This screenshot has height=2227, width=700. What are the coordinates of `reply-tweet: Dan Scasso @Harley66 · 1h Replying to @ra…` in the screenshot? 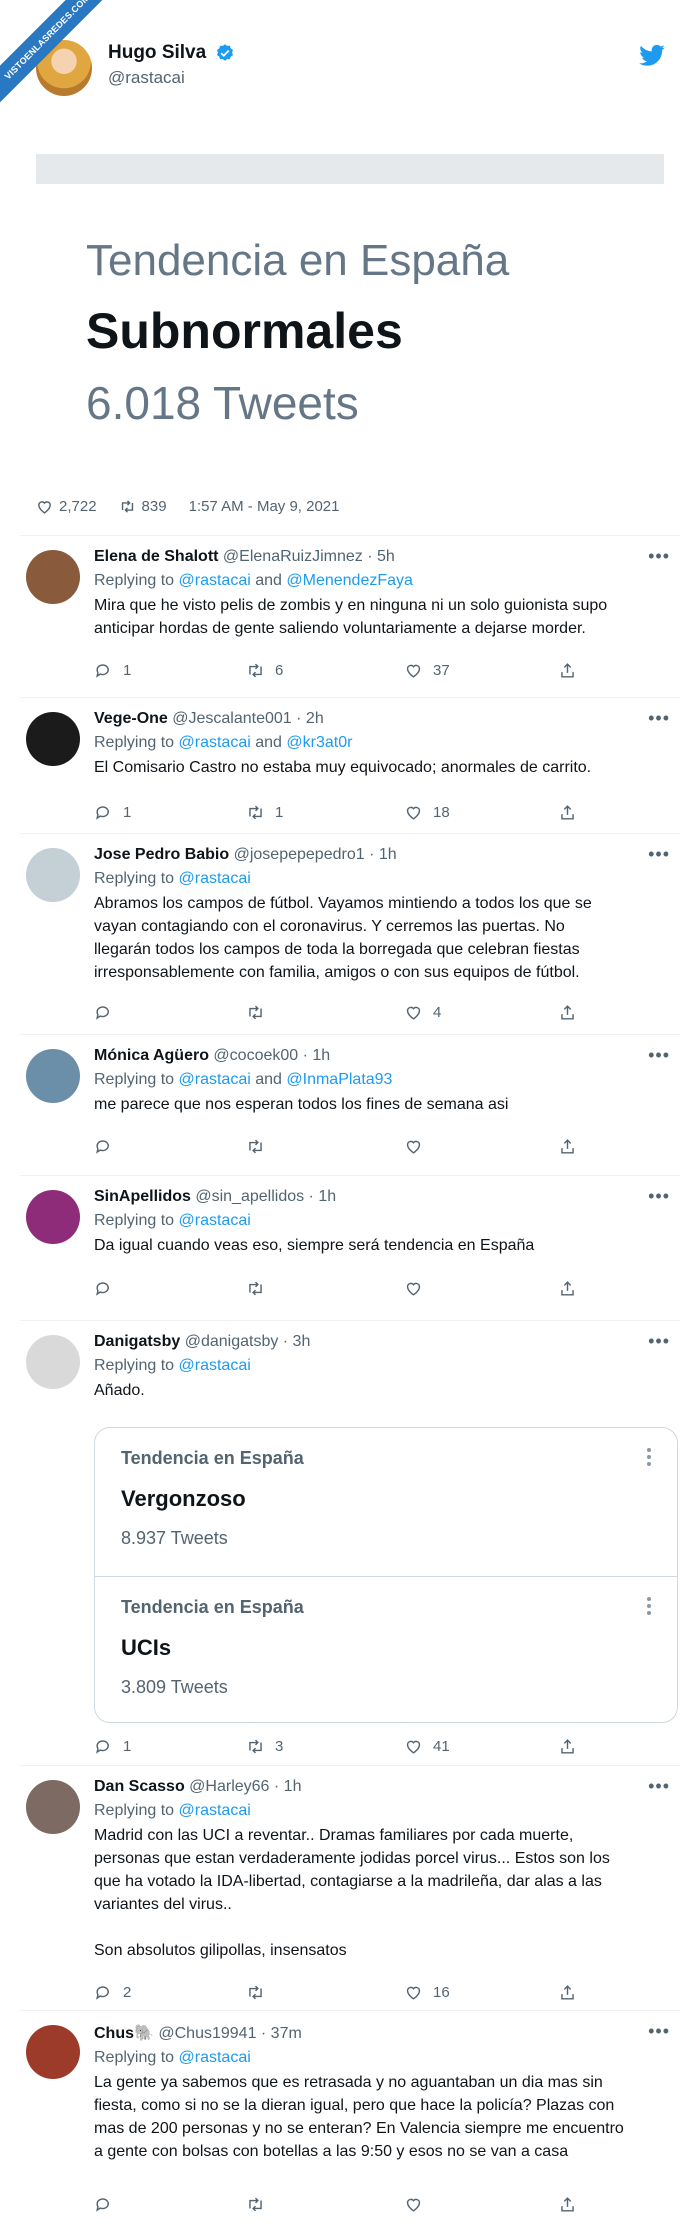 It's located at (350, 1887).